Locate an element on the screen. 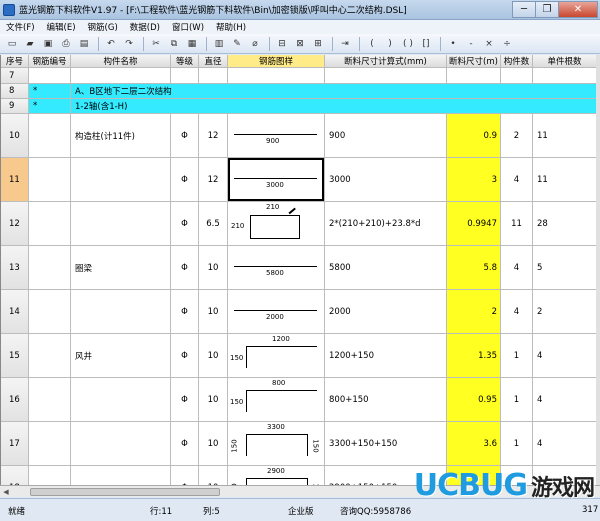  cell-bars-per-member: 28 is located at coordinates (564, 224).